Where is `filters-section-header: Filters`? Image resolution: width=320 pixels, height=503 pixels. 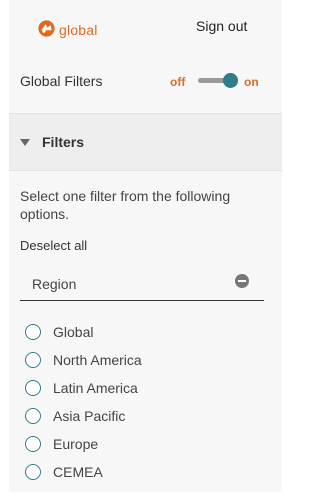
filters-section-header: Filters is located at coordinates (145, 142).